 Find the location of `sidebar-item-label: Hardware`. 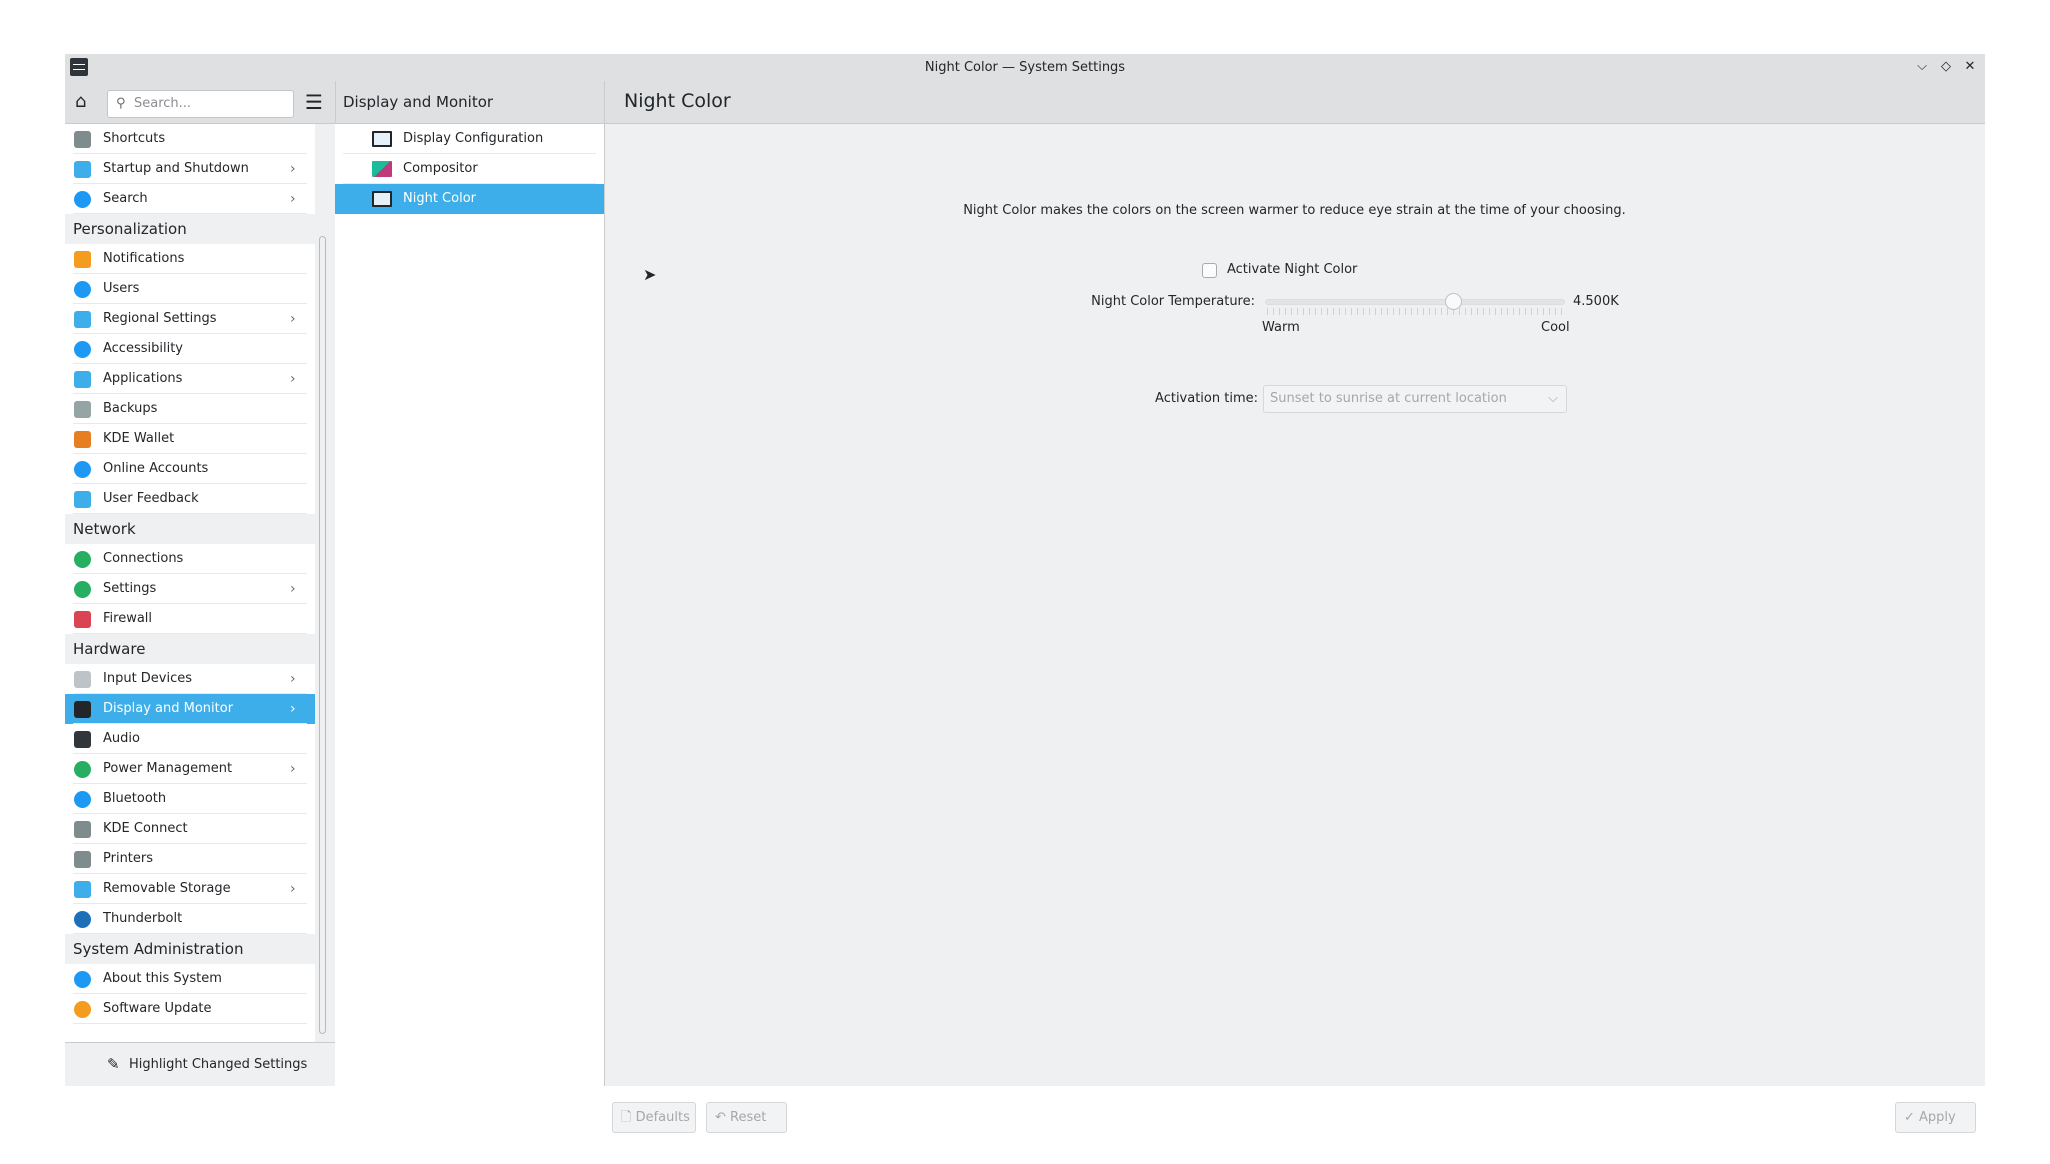

sidebar-item-label: Hardware is located at coordinates (109, 649).